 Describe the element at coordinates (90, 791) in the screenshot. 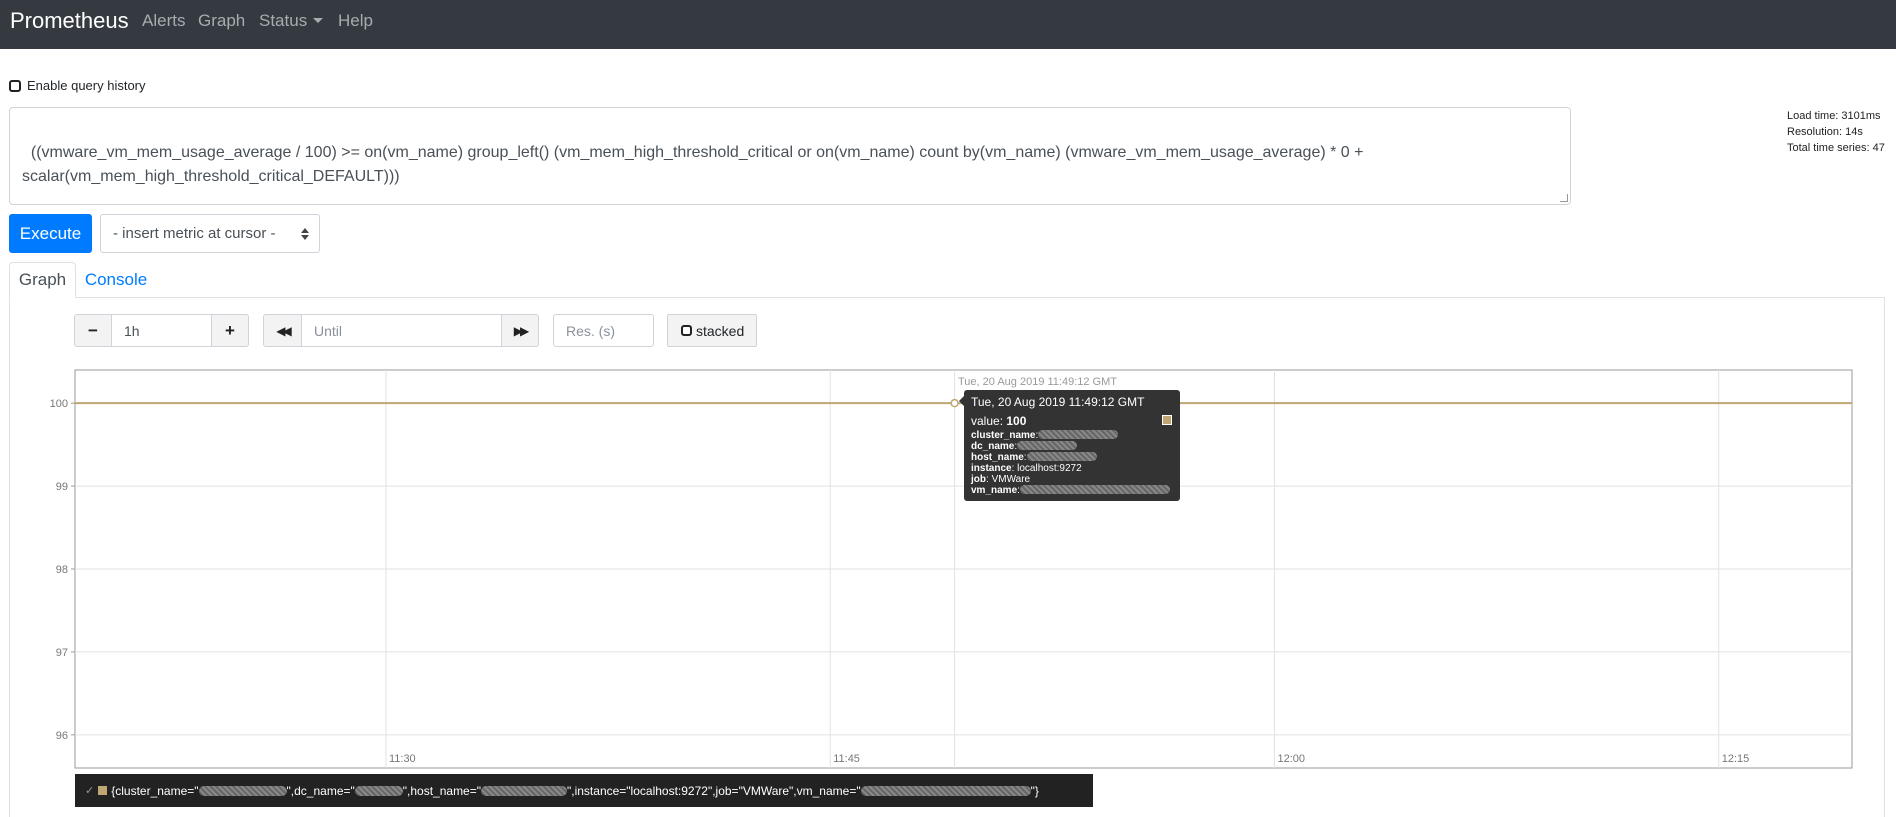

I see `check-icon: ✓` at that location.